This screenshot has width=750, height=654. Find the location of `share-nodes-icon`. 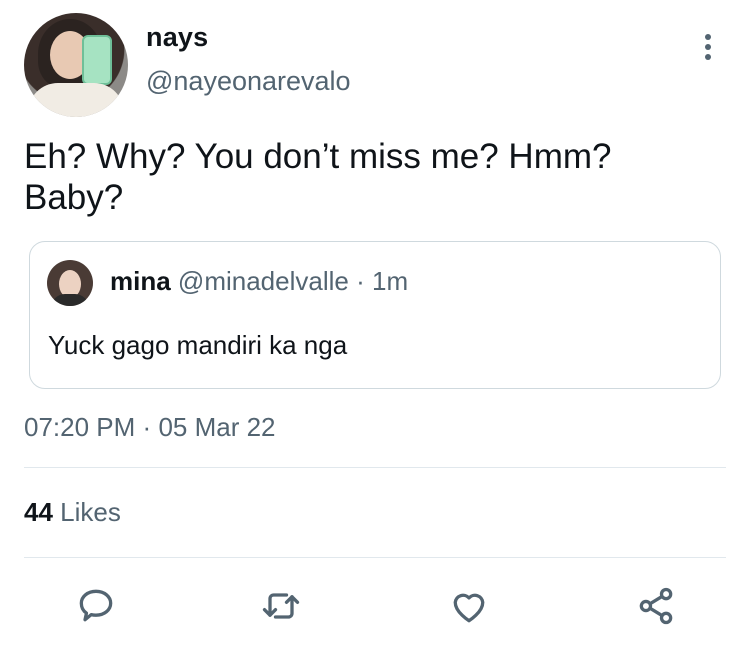

share-nodes-icon is located at coordinates (656, 606).